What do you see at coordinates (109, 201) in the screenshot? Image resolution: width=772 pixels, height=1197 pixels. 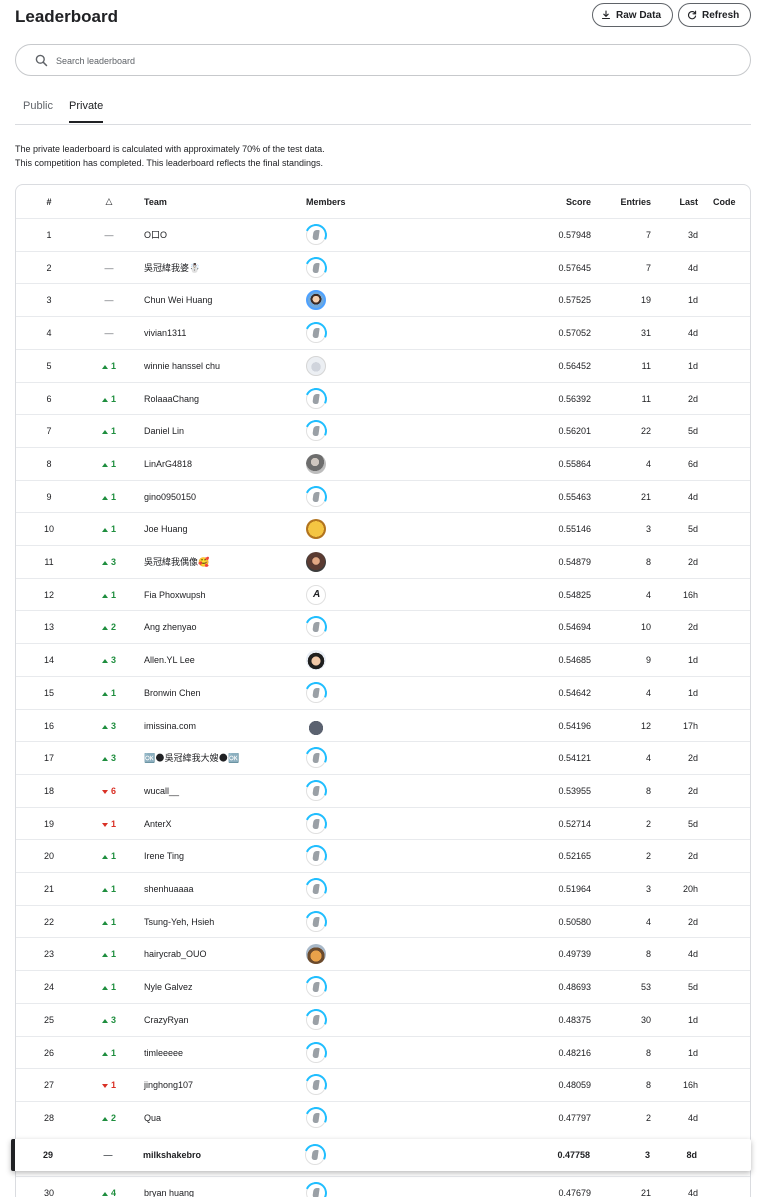 I see `column-header-delta: △` at bounding box center [109, 201].